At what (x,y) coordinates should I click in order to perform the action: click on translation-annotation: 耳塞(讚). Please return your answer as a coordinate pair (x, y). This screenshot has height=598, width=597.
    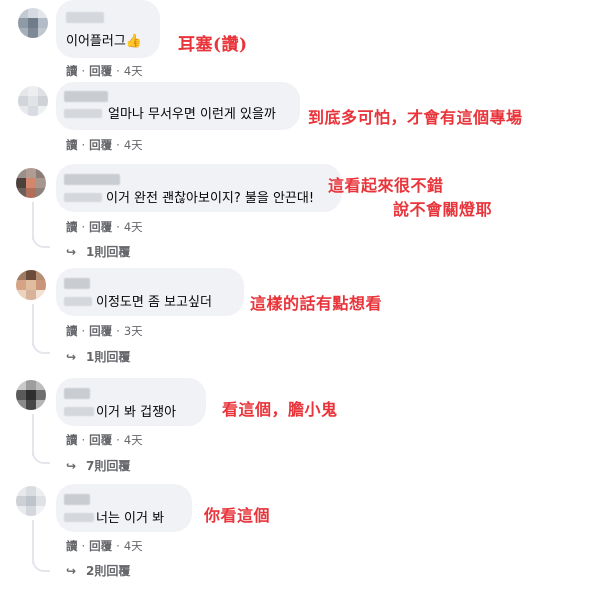
    Looking at the image, I should click on (213, 45).